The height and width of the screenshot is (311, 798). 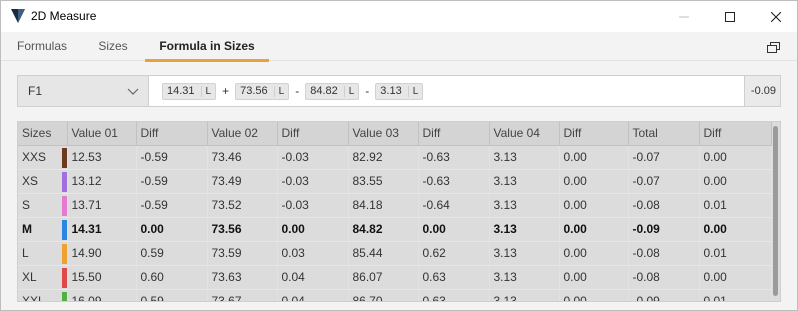 What do you see at coordinates (684, 16) in the screenshot?
I see `minimize-button` at bounding box center [684, 16].